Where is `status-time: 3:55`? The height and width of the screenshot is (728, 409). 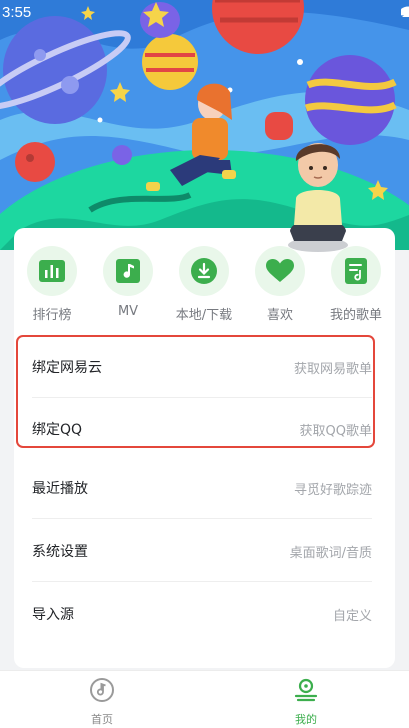
status-time: 3:55 is located at coordinates (17, 12).